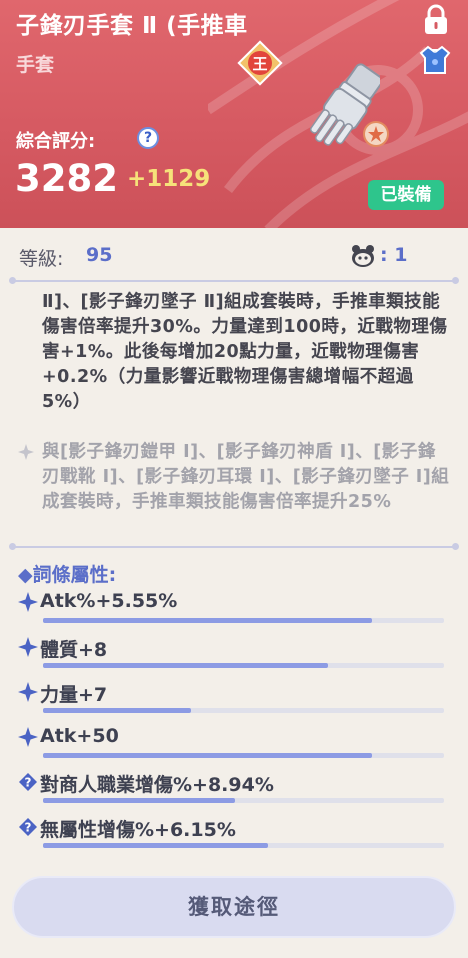 The image size is (468, 958). Describe the element at coordinates (435, 60) in the screenshot. I see `armor-icon` at that location.